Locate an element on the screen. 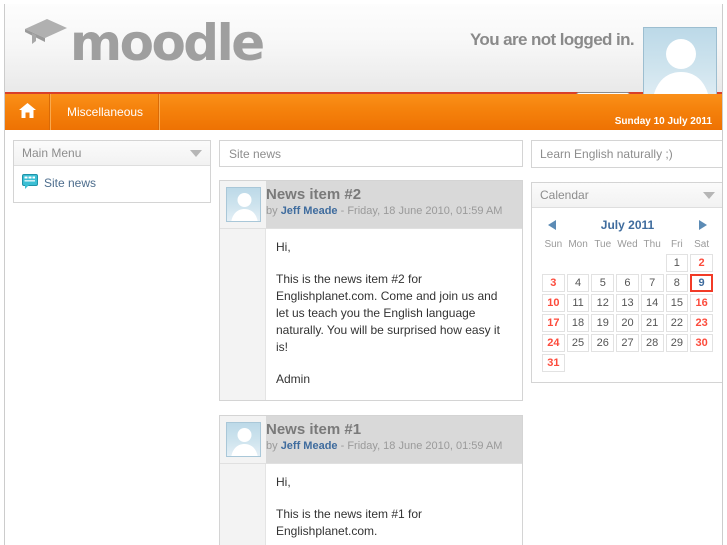 The width and height of the screenshot is (727, 545). forum-icon is located at coordinates (30, 183).